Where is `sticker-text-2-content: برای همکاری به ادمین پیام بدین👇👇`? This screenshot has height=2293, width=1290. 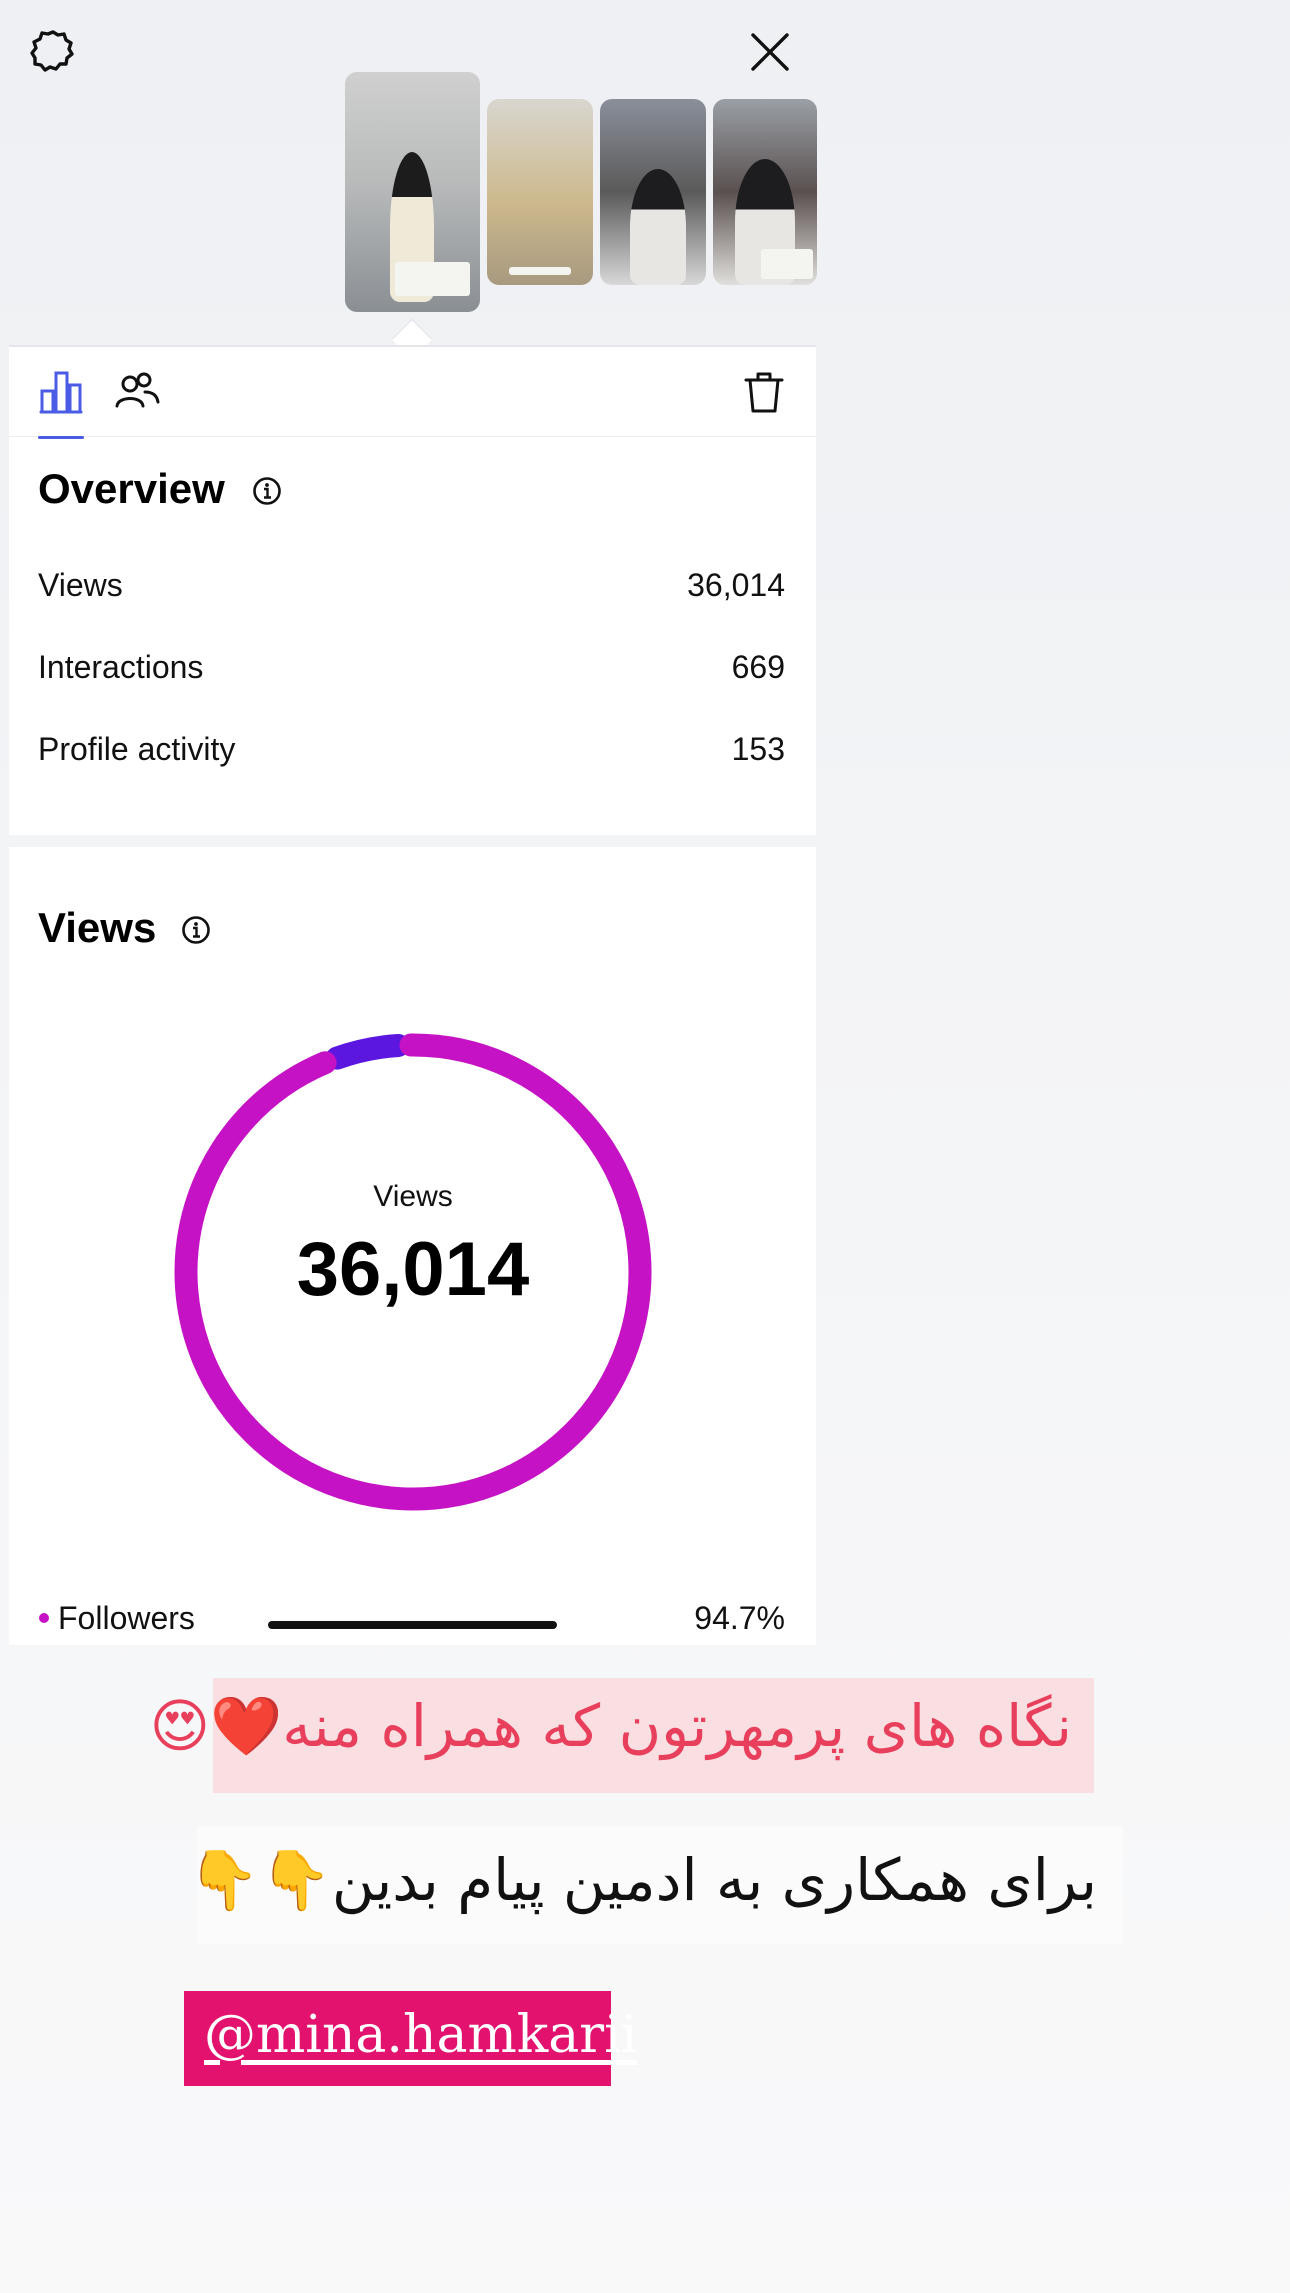
sticker-text-2-content: برای همکاری به ادمین پیام بدین👇👇 is located at coordinates (642, 1880).